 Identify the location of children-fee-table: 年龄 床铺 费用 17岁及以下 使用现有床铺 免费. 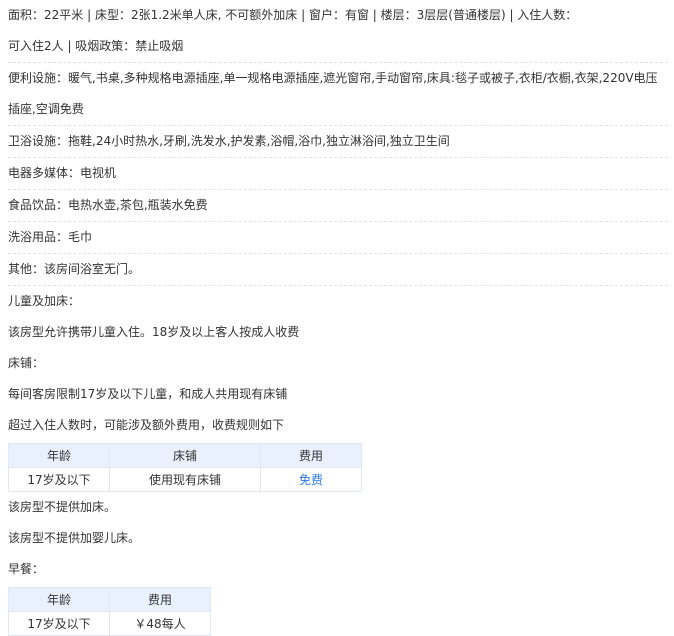
(185, 467).